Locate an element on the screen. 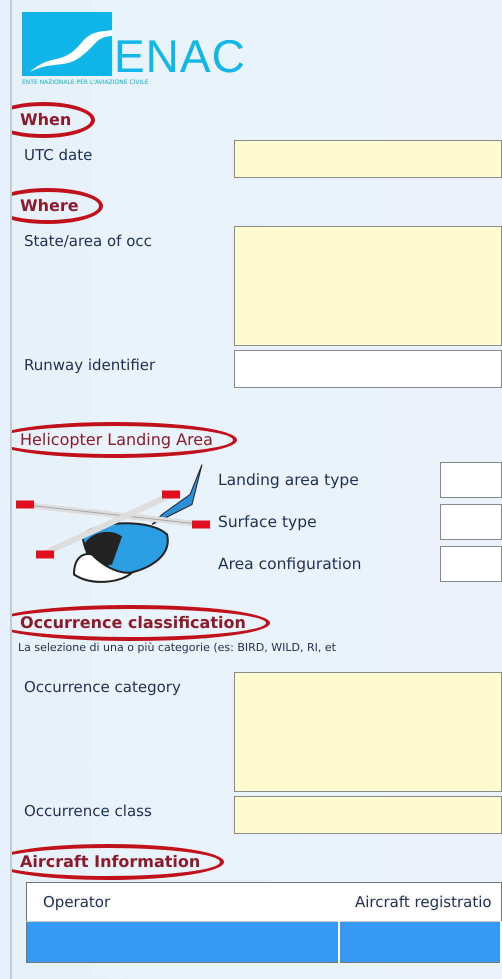 The height and width of the screenshot is (979, 502). note-text: La selezione di una o più categorie (es: BIRD, WILD, RI, et is located at coordinates (177, 648).